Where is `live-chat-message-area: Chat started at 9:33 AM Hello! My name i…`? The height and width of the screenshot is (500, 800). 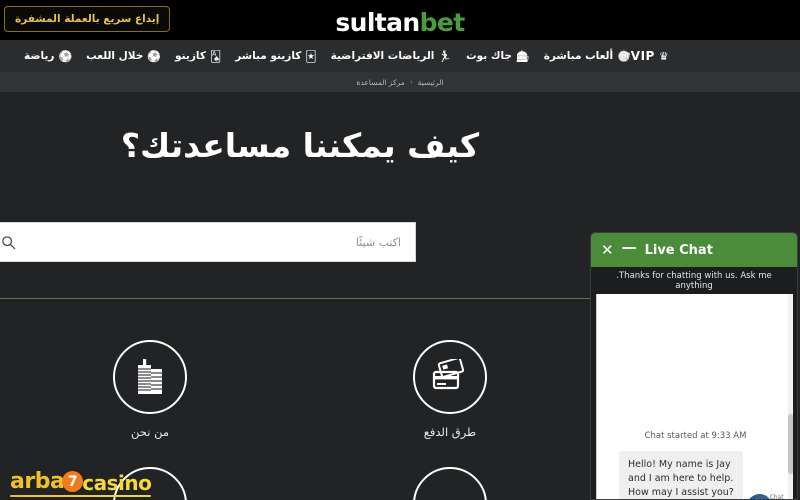 live-chat-message-area: Chat started at 9:33 AM Hello! My name i… is located at coordinates (694, 397).